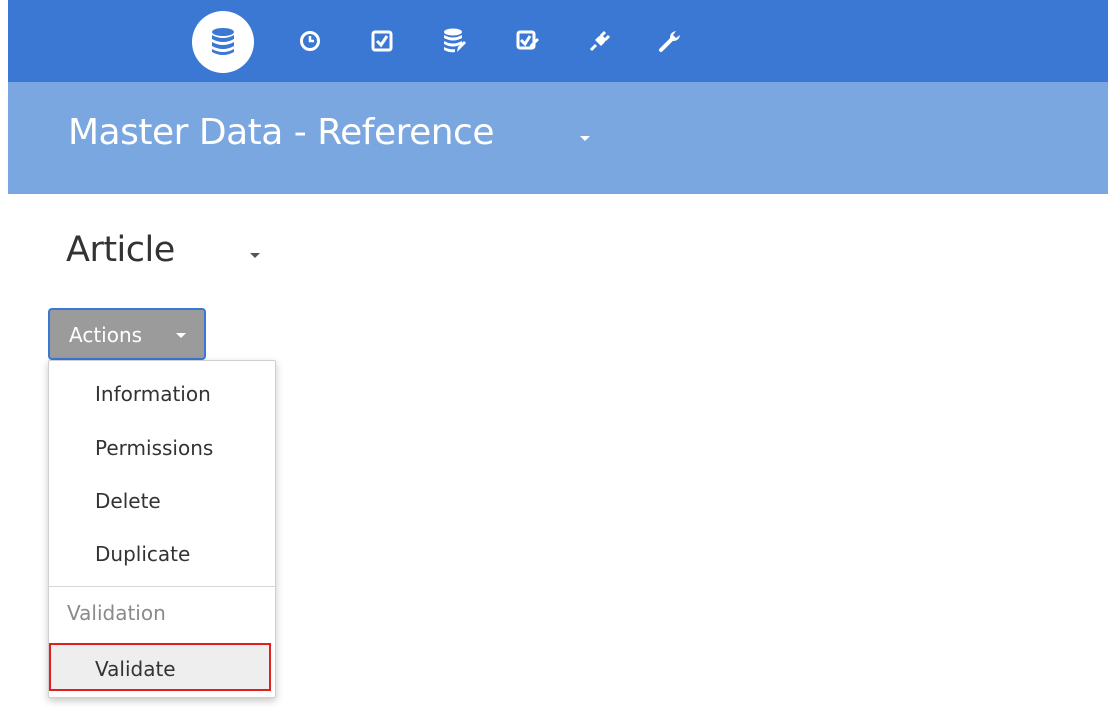  I want to click on entity-title: Article, so click(120, 250).